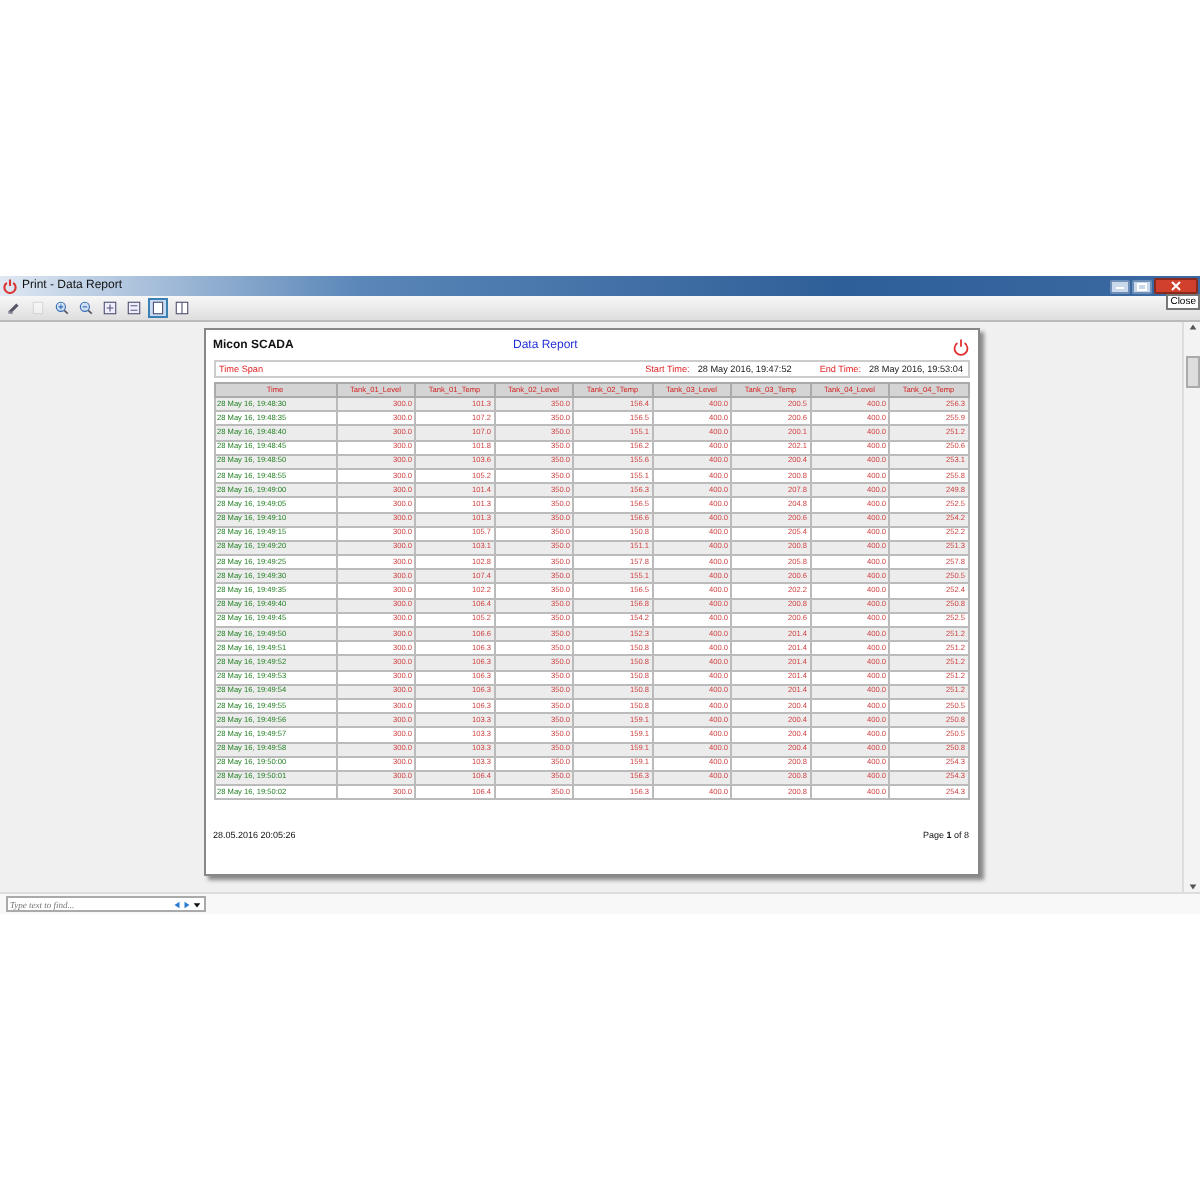 The width and height of the screenshot is (1200, 1200). Describe the element at coordinates (1191, 607) in the screenshot. I see `scrollbar` at that location.